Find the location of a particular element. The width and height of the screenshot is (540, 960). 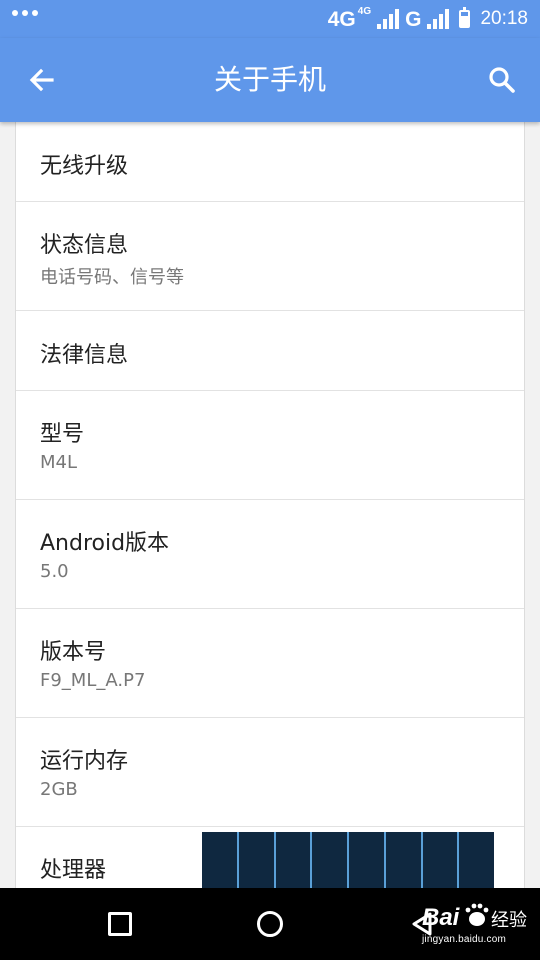

signal-strength-2-icon is located at coordinates (438, 19).